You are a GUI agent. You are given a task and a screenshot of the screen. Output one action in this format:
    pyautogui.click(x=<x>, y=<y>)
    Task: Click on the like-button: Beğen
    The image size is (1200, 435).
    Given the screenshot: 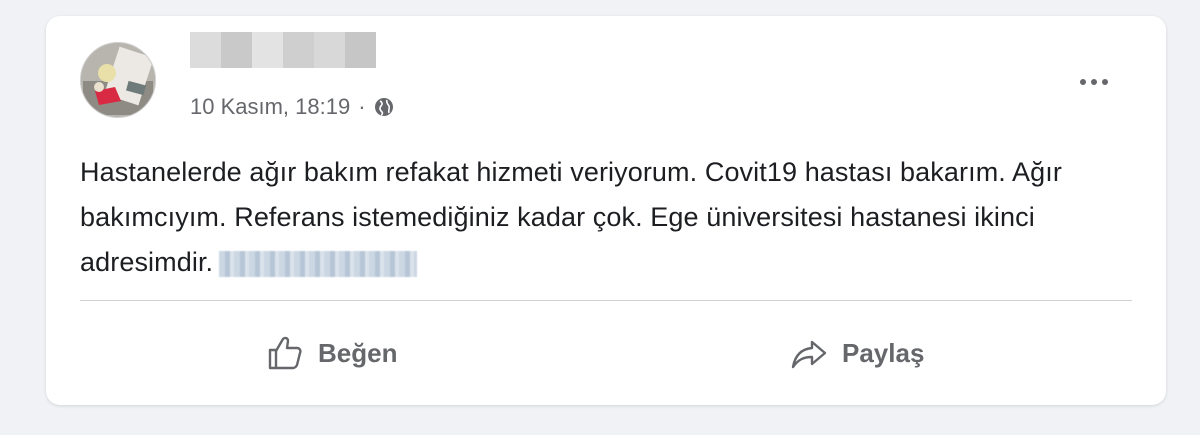 What is the action you would take?
    pyautogui.click(x=331, y=353)
    